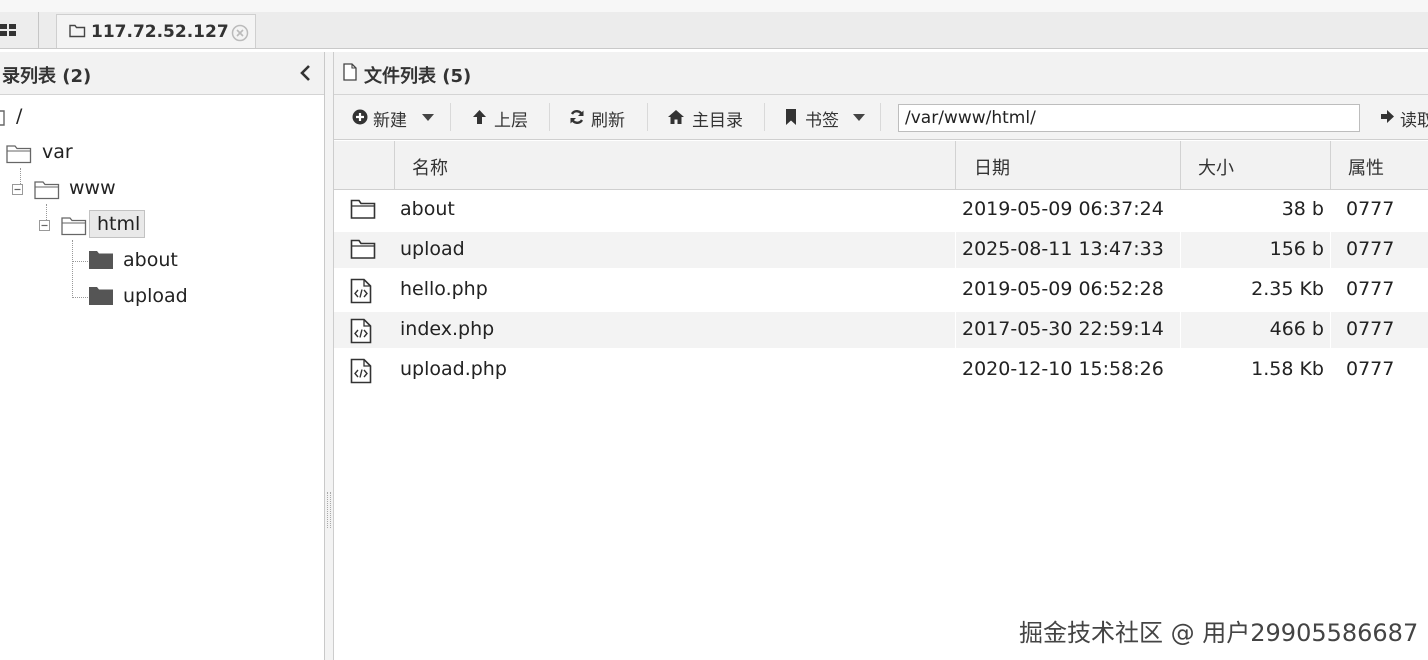  I want to click on column-header-size: 大小, so click(1254, 165).